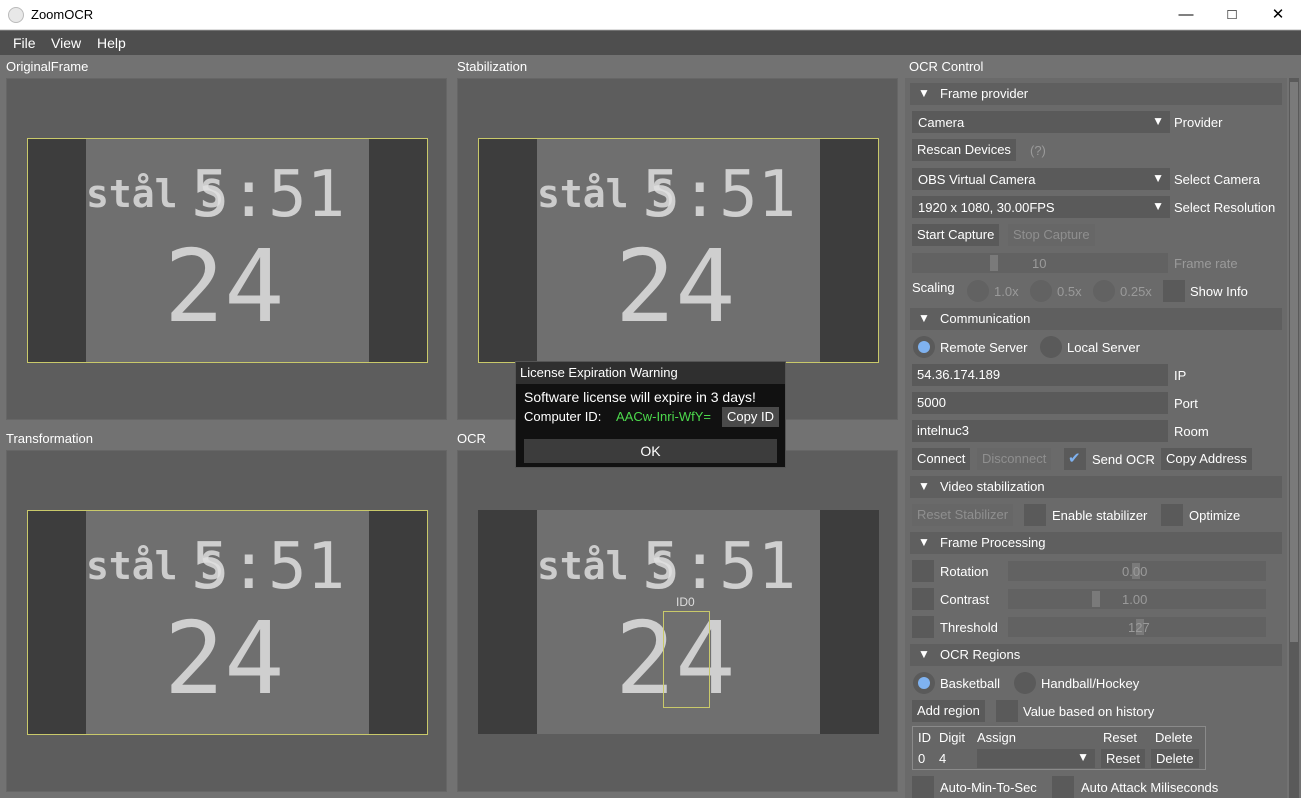 The height and width of the screenshot is (798, 1301). I want to click on room-field: intelnuc3, so click(1040, 431).